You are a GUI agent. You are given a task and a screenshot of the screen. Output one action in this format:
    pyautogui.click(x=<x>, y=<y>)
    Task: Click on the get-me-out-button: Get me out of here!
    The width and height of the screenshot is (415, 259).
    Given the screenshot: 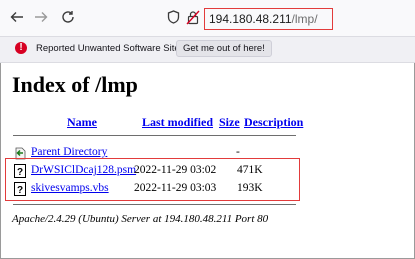 What is the action you would take?
    pyautogui.click(x=224, y=48)
    